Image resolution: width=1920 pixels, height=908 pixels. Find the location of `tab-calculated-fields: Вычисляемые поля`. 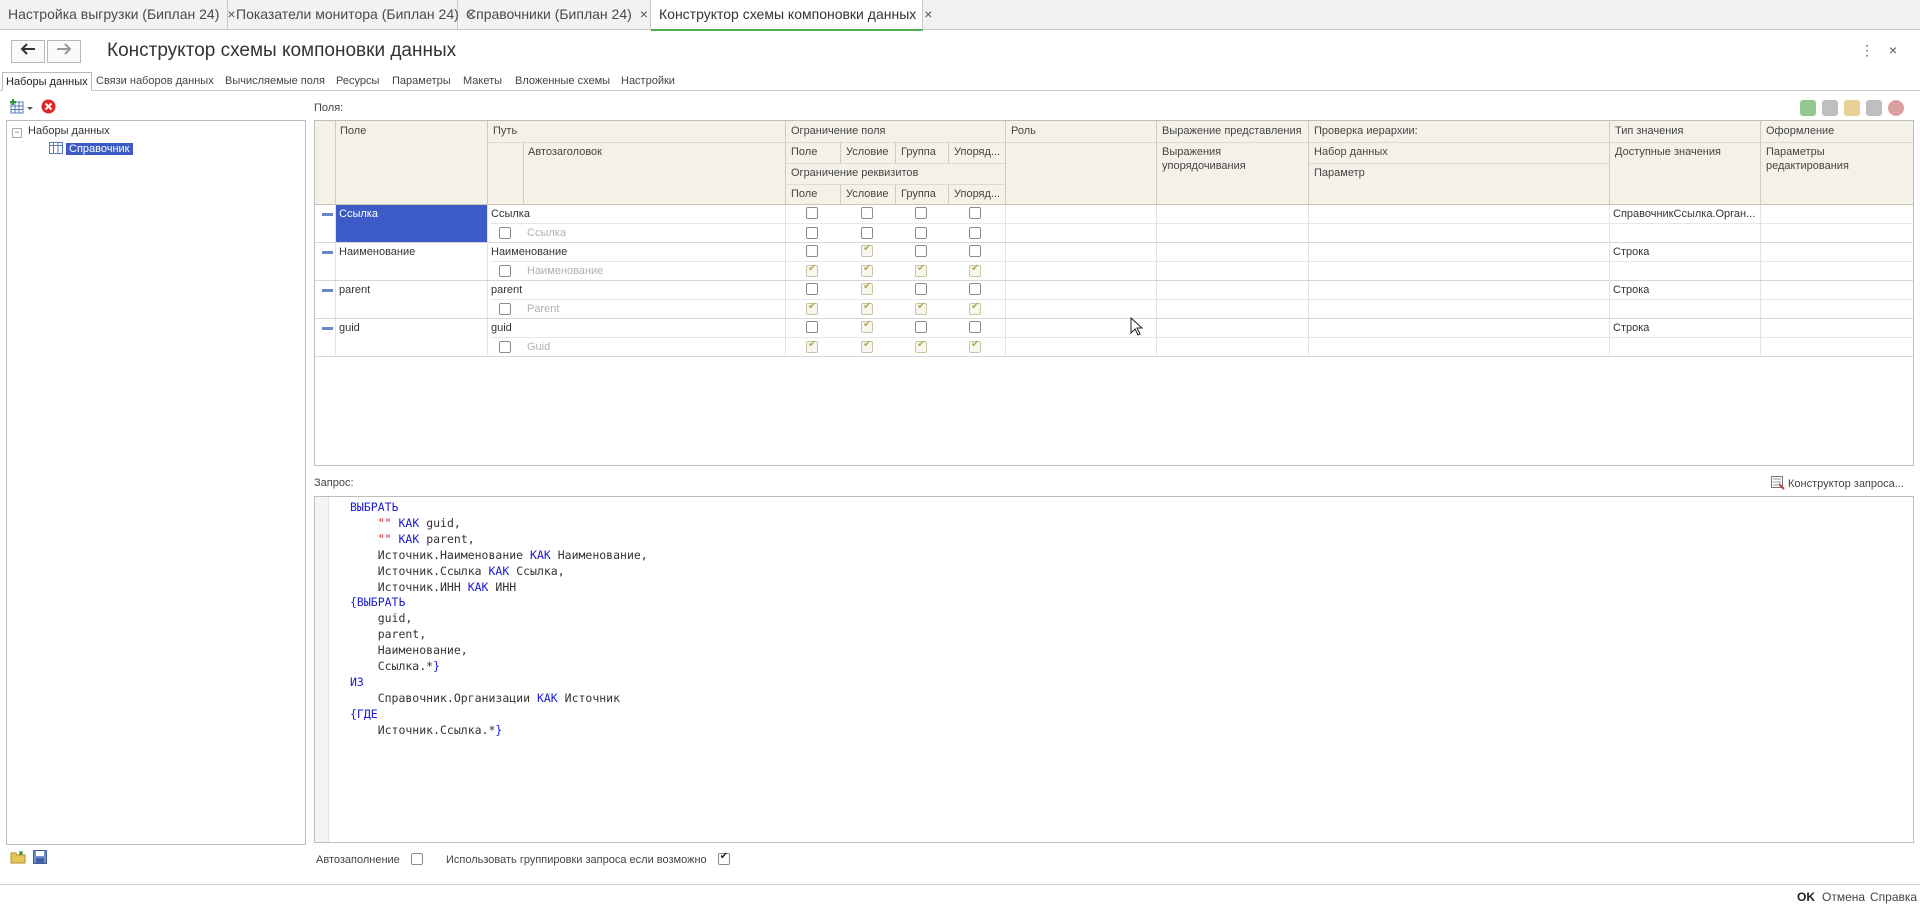

tab-calculated-fields: Вычисляемые поля is located at coordinates (275, 81).